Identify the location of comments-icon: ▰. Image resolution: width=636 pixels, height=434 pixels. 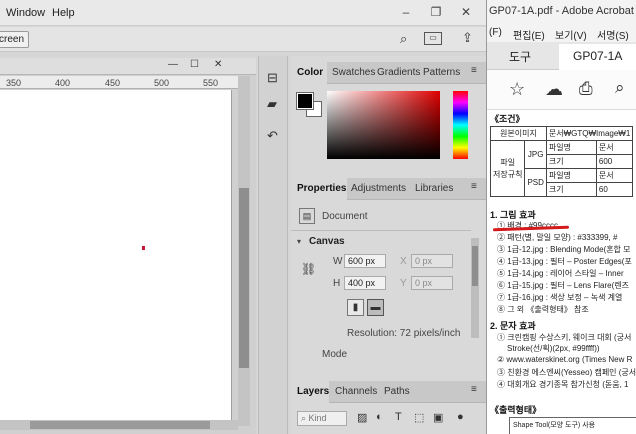
(272, 104).